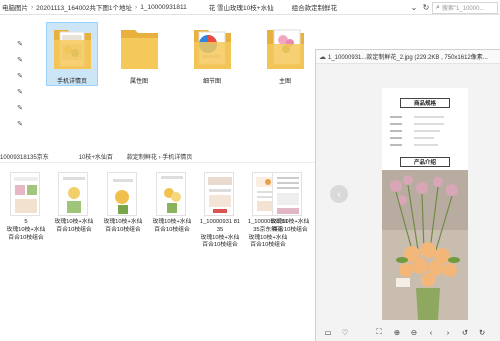  I want to click on chevron-down-icon: ⌄, so click(414, 8).